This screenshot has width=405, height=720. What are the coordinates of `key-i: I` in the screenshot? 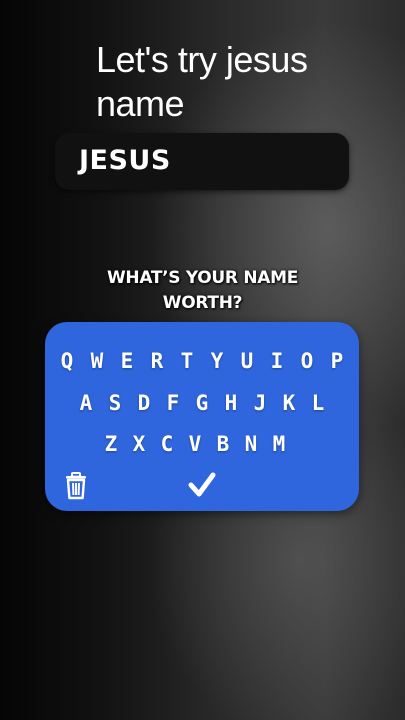 It's located at (277, 361).